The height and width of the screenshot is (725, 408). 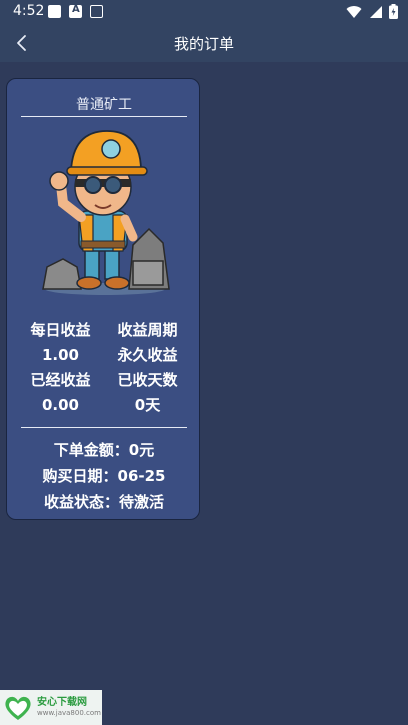 I want to click on order-stats: 每日收益 收益周期 1.00 永久收益 已经收益 已收天数 0.00 0天, so click(x=104, y=367).